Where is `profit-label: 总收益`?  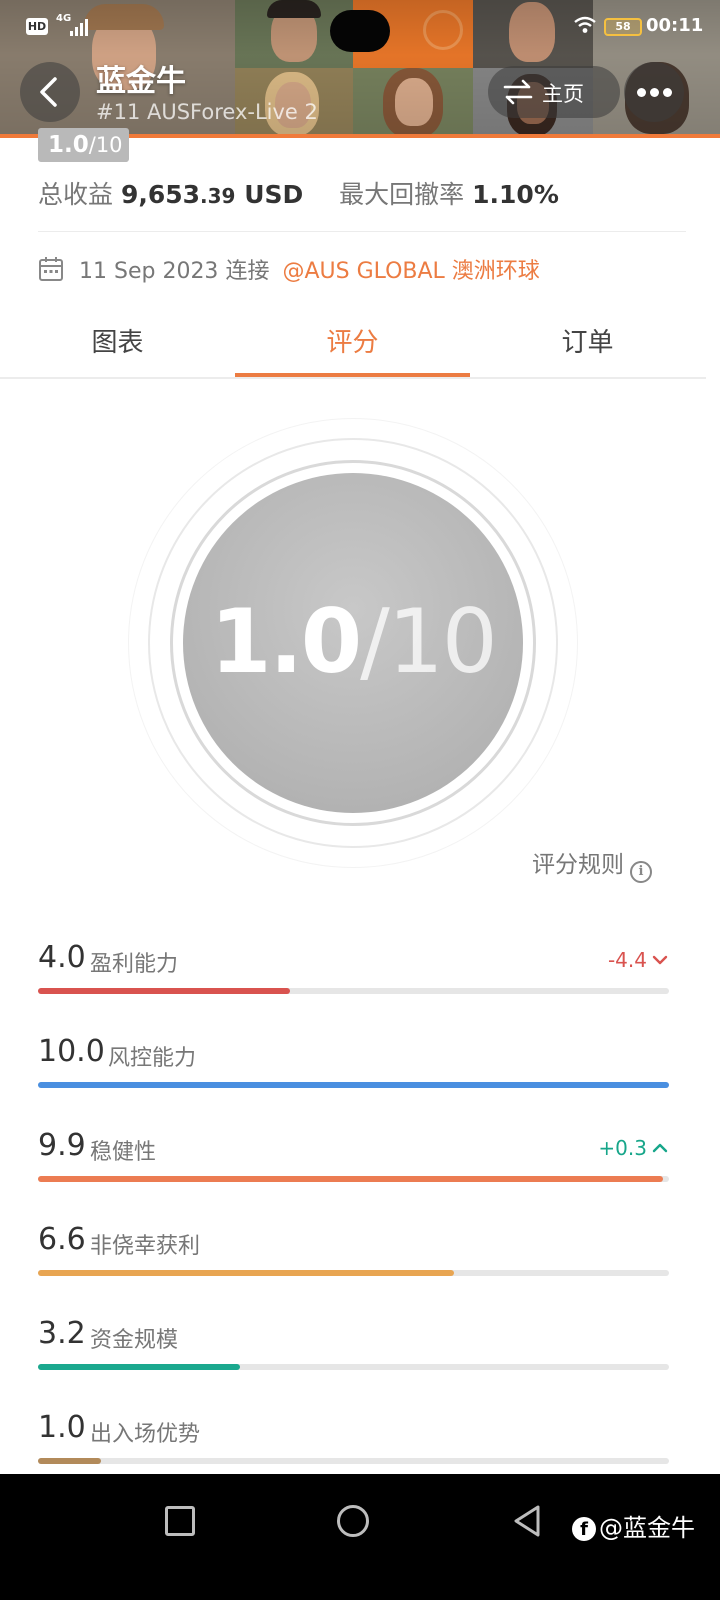 profit-label: 总收益 is located at coordinates (76, 194).